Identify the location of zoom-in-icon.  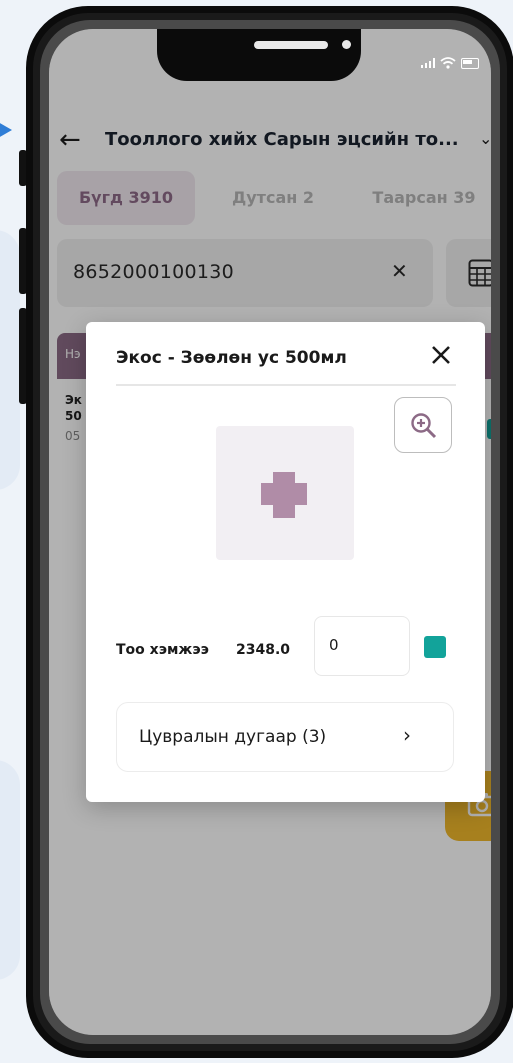
(424, 426).